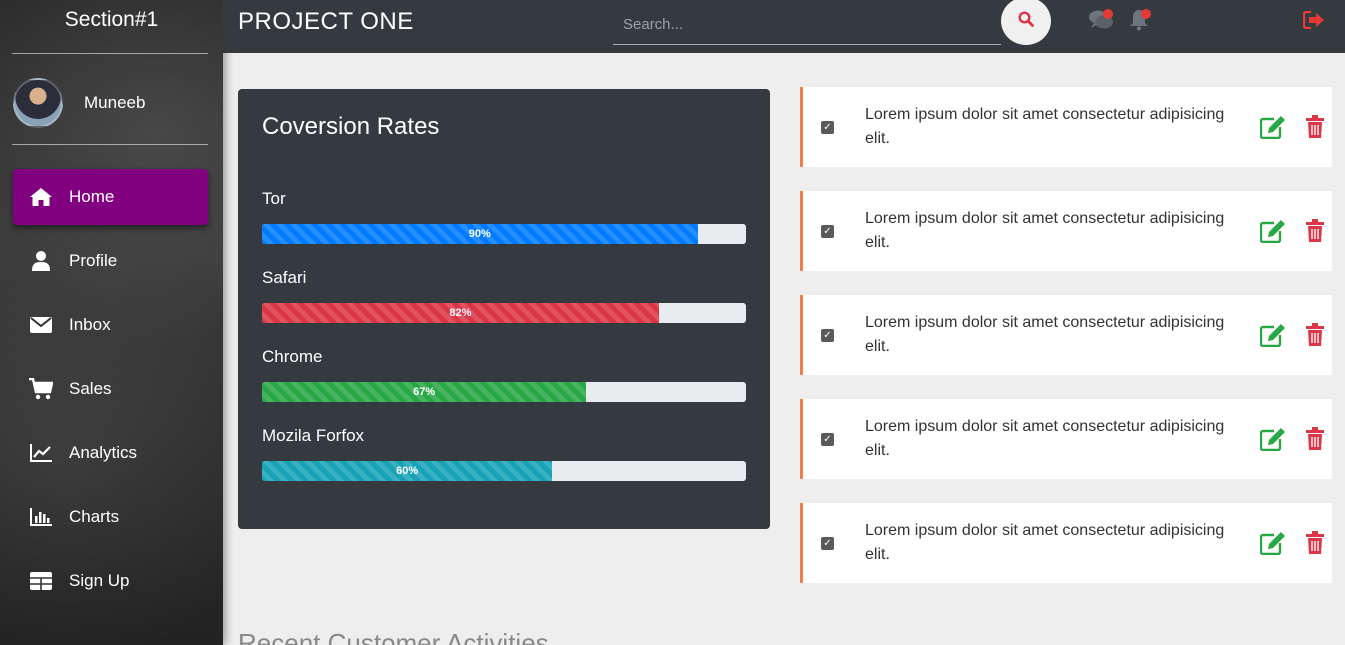  I want to click on envelope-icon, so click(41, 325).